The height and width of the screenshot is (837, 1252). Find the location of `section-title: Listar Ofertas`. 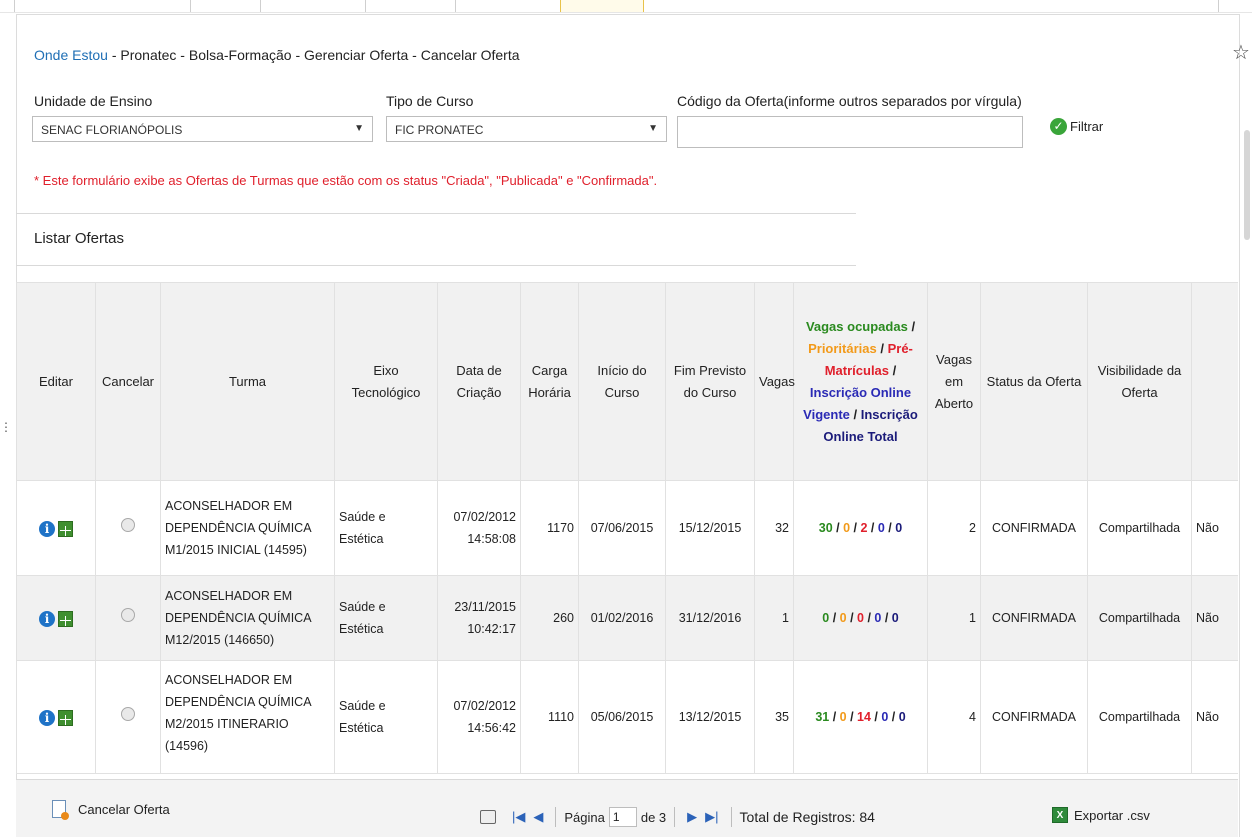

section-title: Listar Ofertas is located at coordinates (79, 238).